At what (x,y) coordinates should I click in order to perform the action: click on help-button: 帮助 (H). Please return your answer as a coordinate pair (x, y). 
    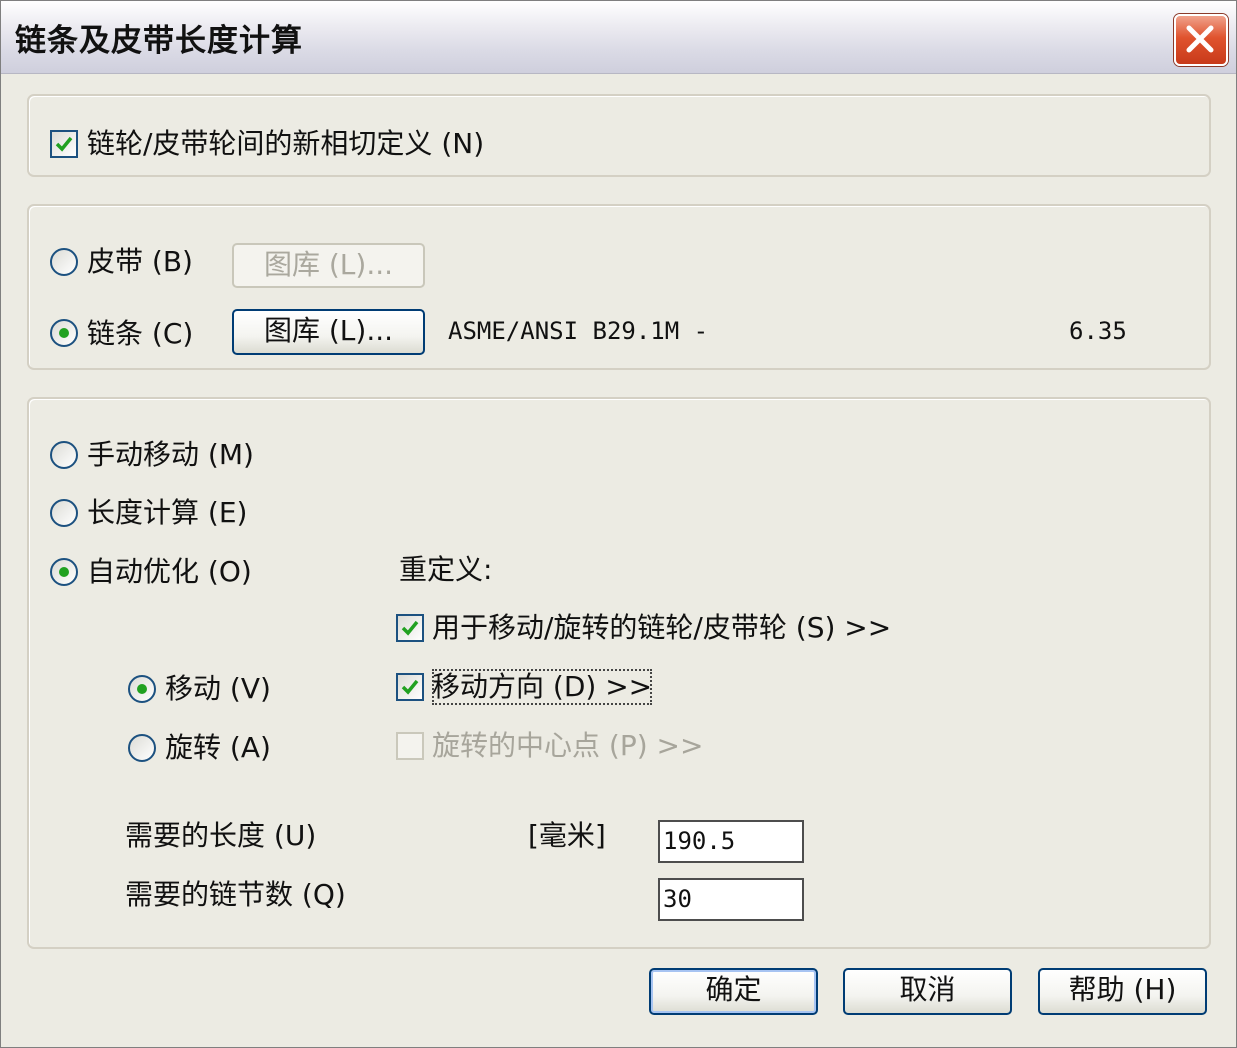
    Looking at the image, I should click on (1122, 991).